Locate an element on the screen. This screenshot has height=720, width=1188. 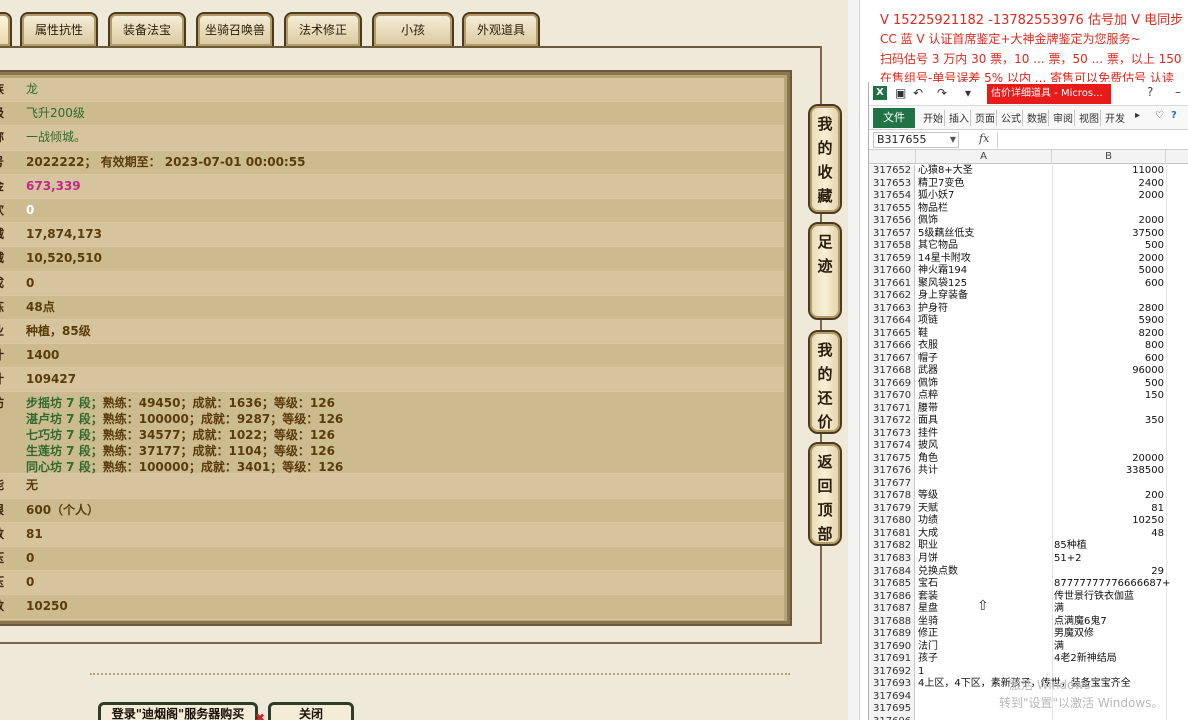
row-number: 317654 is located at coordinates (892, 196).